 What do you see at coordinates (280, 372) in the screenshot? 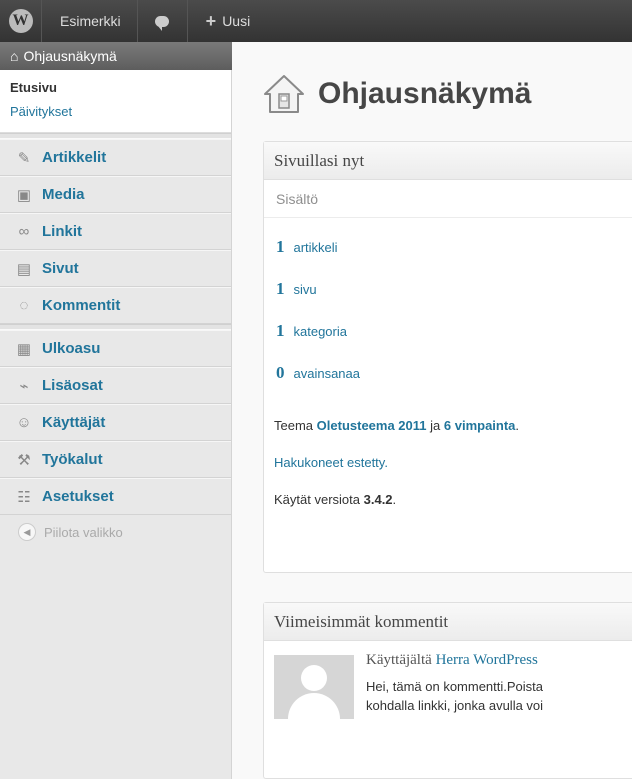
I see `stat-tags-count: 0` at bounding box center [280, 372].